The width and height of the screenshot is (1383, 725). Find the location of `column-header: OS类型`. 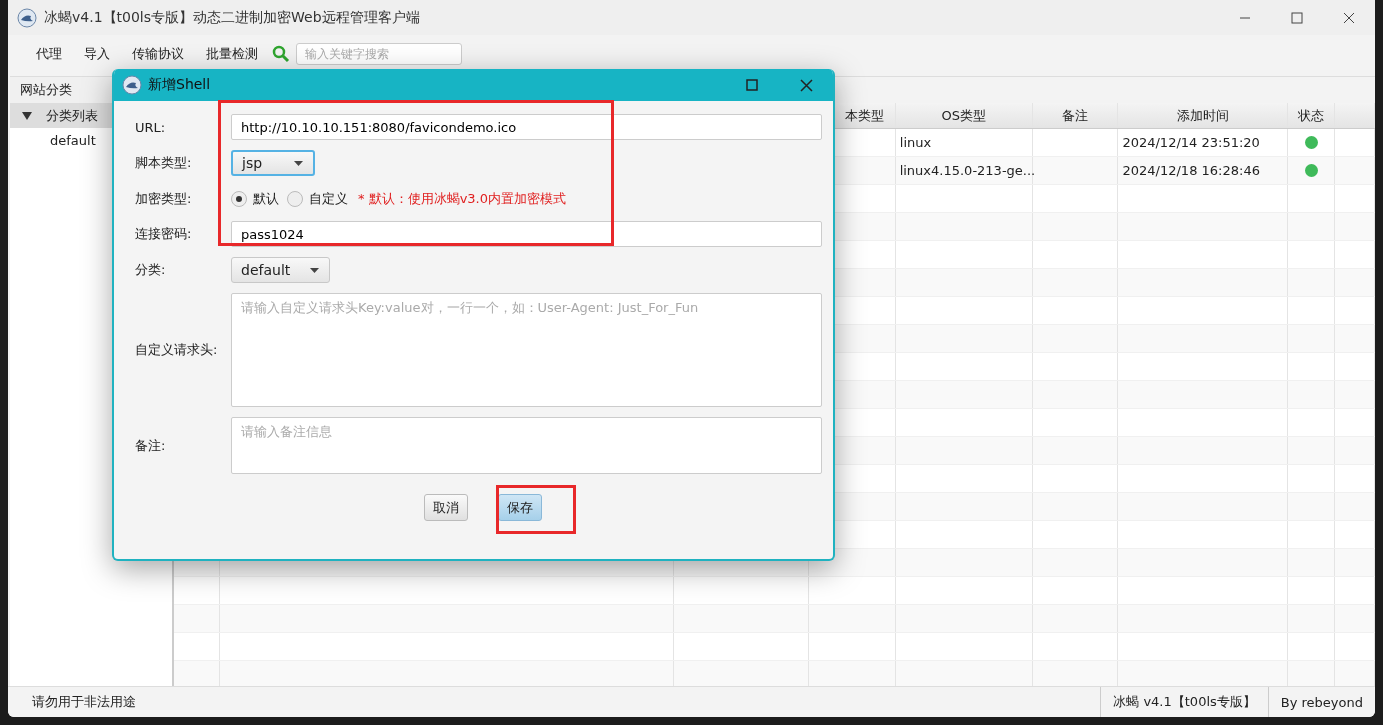

column-header: OS类型 is located at coordinates (964, 115).